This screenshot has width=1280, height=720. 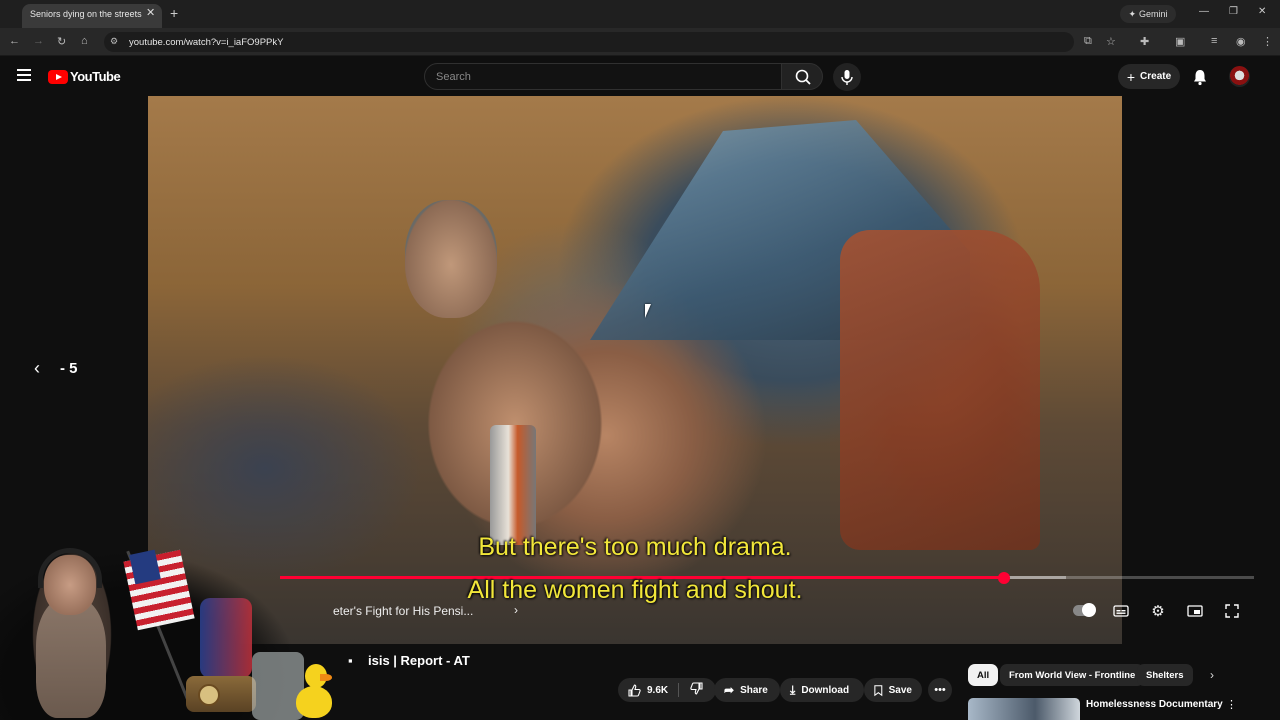 What do you see at coordinates (878, 690) in the screenshot?
I see `bookmark-icon` at bounding box center [878, 690].